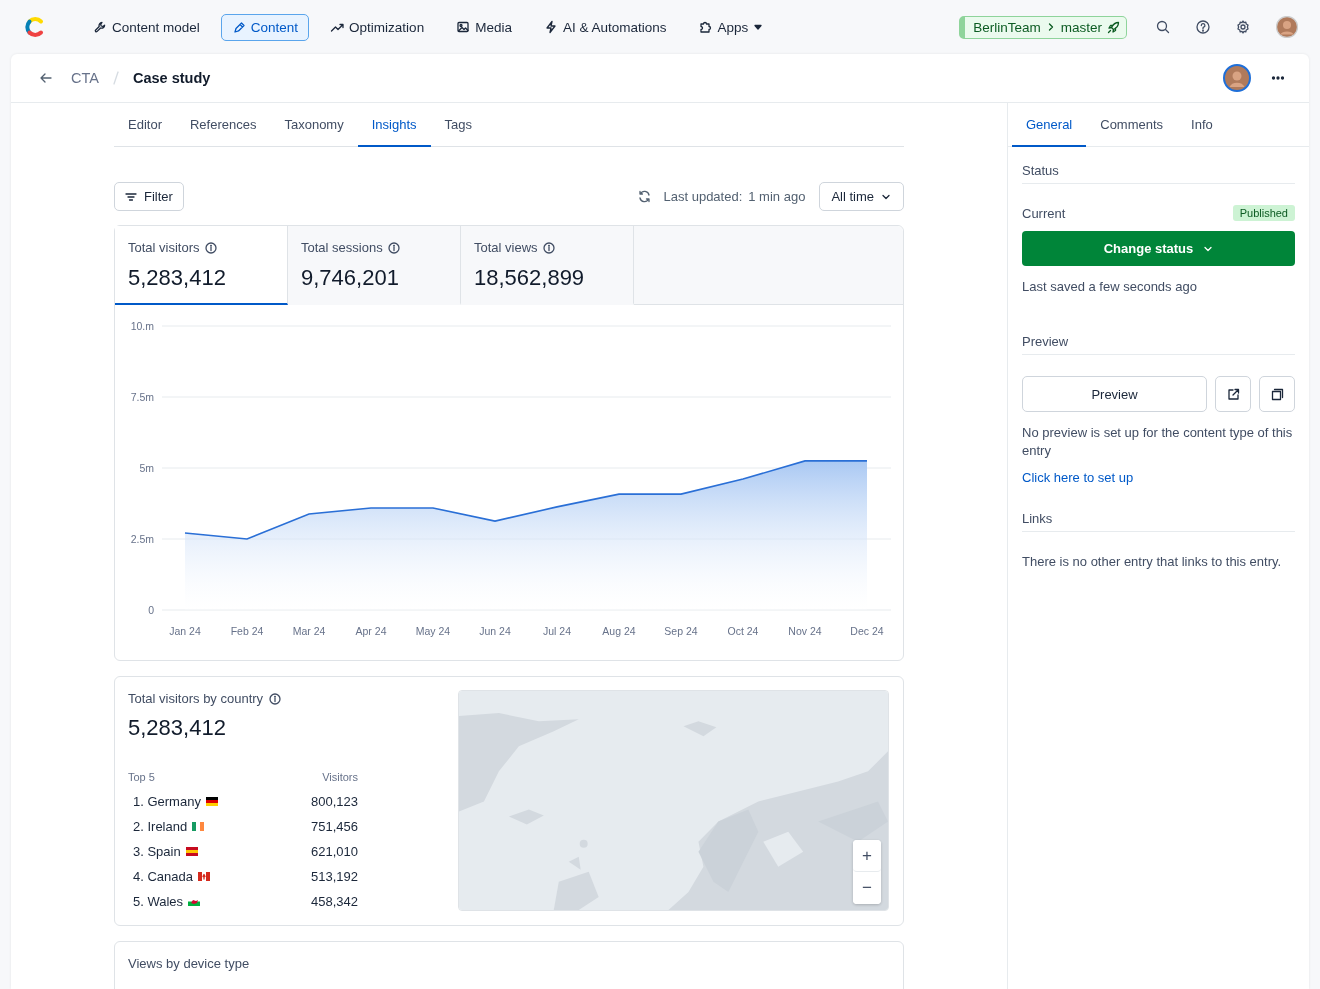 The width and height of the screenshot is (1320, 989). Describe the element at coordinates (223, 125) in the screenshot. I see `tab: References` at that location.